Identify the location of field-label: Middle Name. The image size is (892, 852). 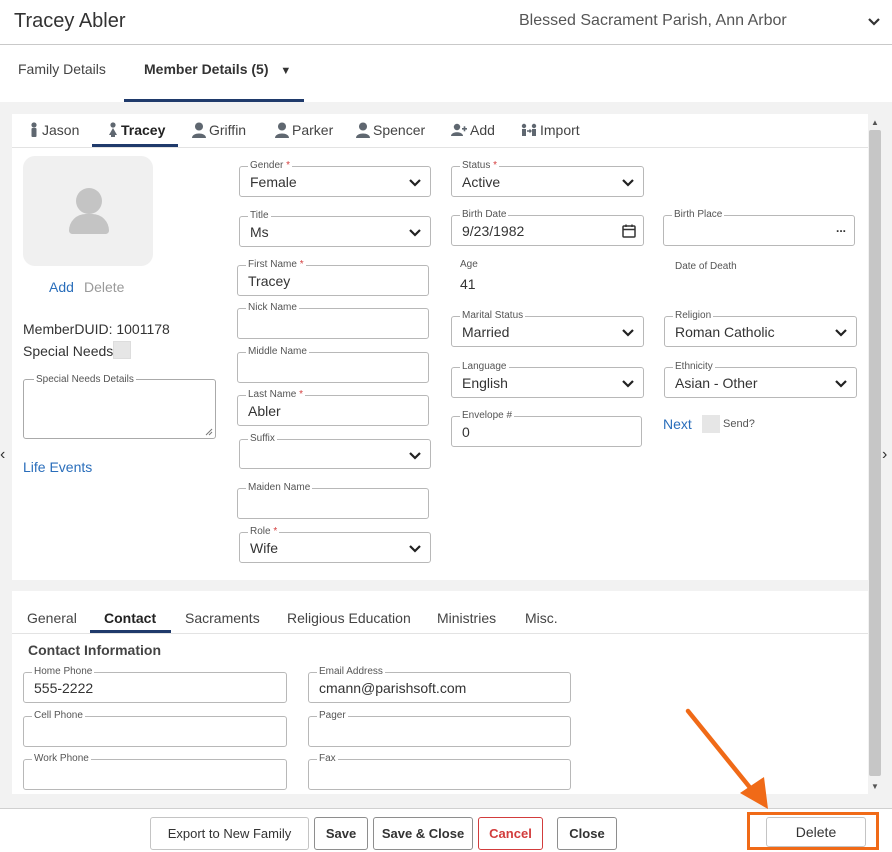
(277, 352).